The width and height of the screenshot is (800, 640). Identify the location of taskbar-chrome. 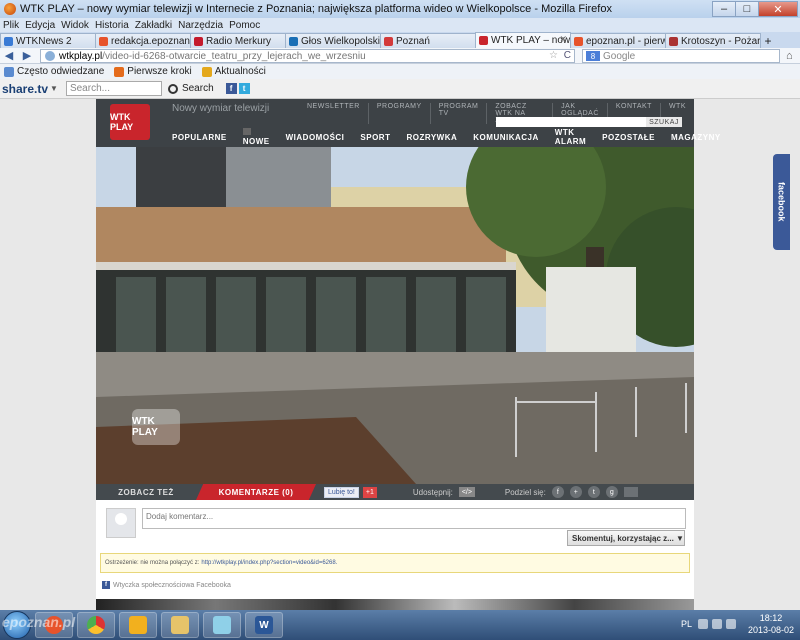
(96, 625).